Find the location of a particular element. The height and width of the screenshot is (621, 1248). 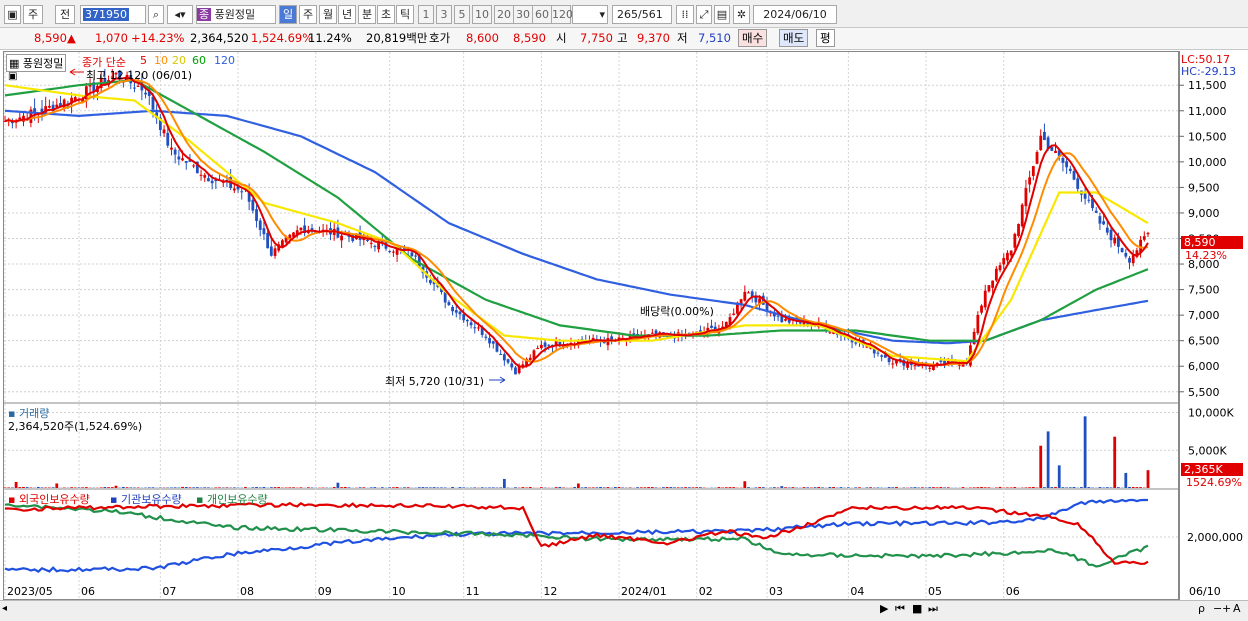

legend-ma5: 5 is located at coordinates (143, 60).